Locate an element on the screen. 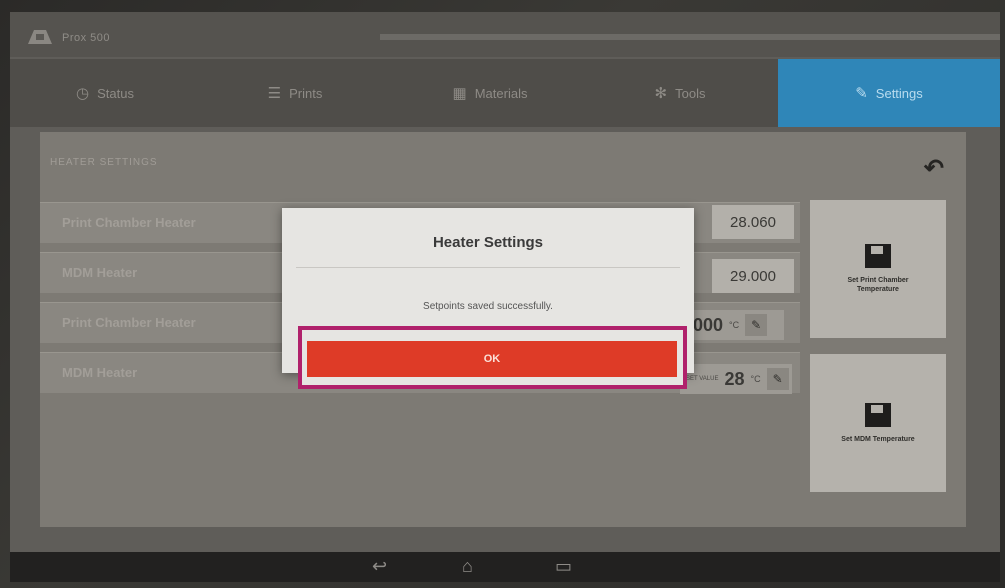  gear-icon: ✻ is located at coordinates (661, 93).